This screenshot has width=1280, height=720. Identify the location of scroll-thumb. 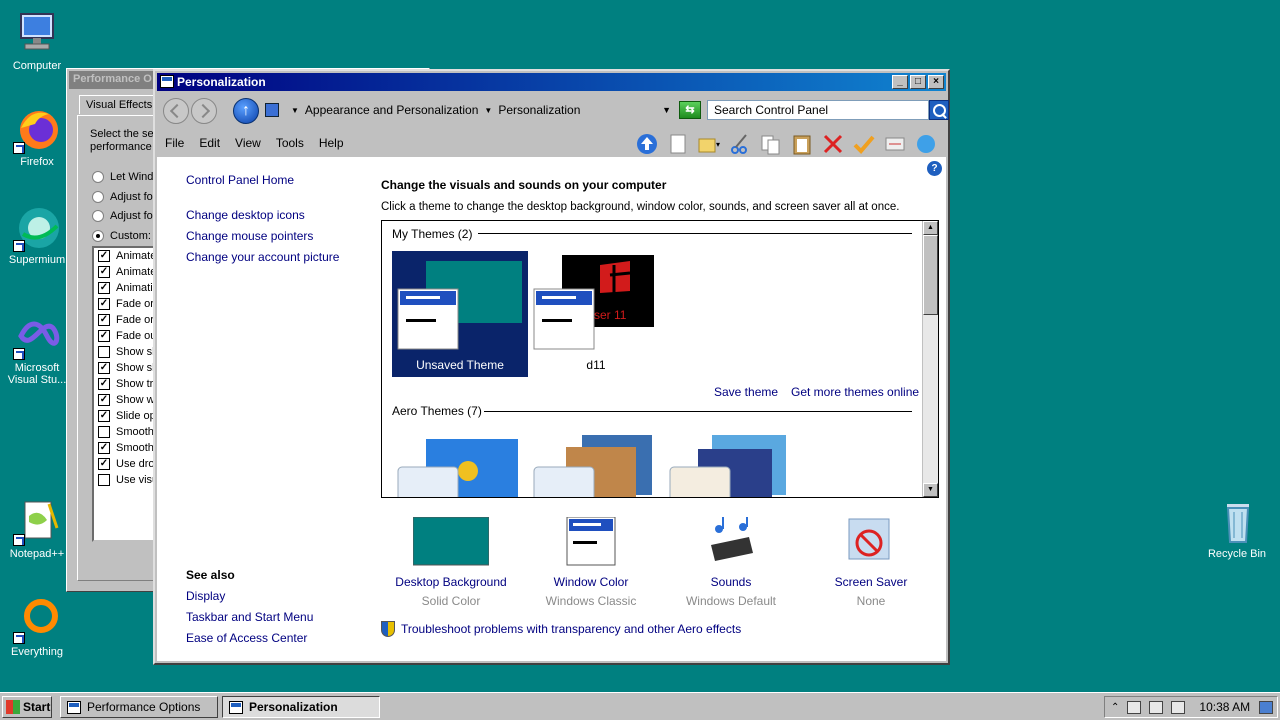
(930, 275).